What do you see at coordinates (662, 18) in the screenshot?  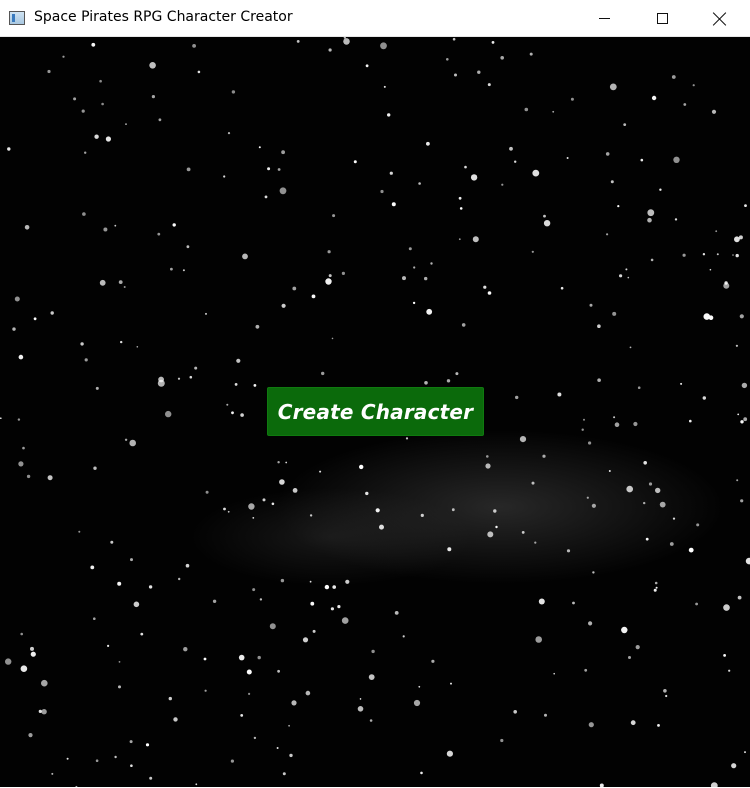 I see `maximize-button` at bounding box center [662, 18].